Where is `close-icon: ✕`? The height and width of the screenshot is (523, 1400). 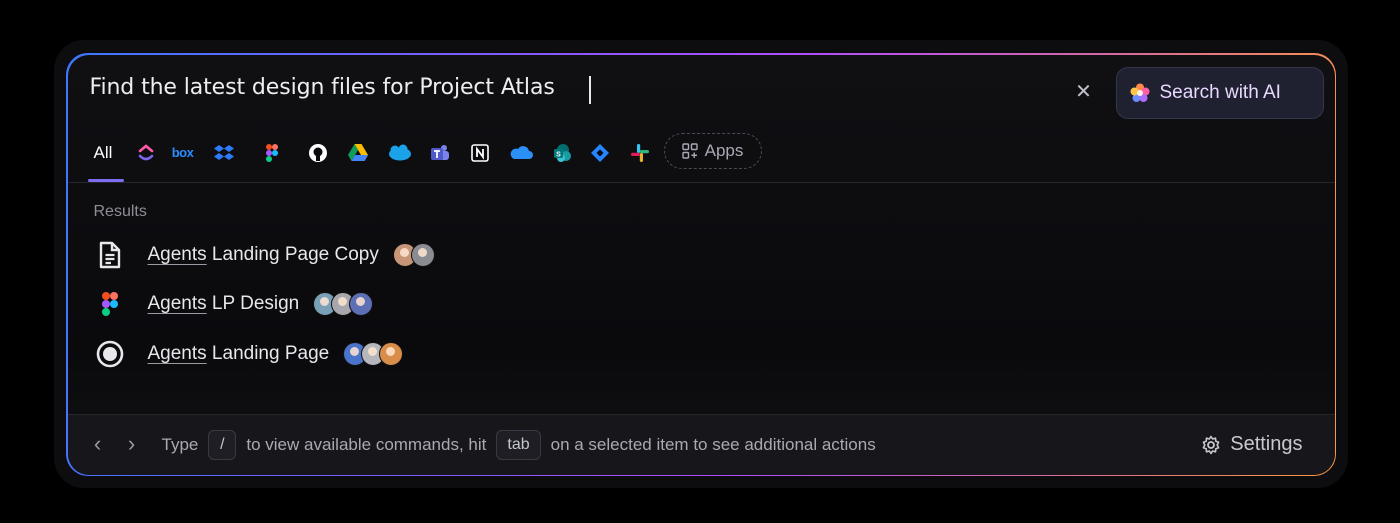
close-icon: ✕ is located at coordinates (1084, 92).